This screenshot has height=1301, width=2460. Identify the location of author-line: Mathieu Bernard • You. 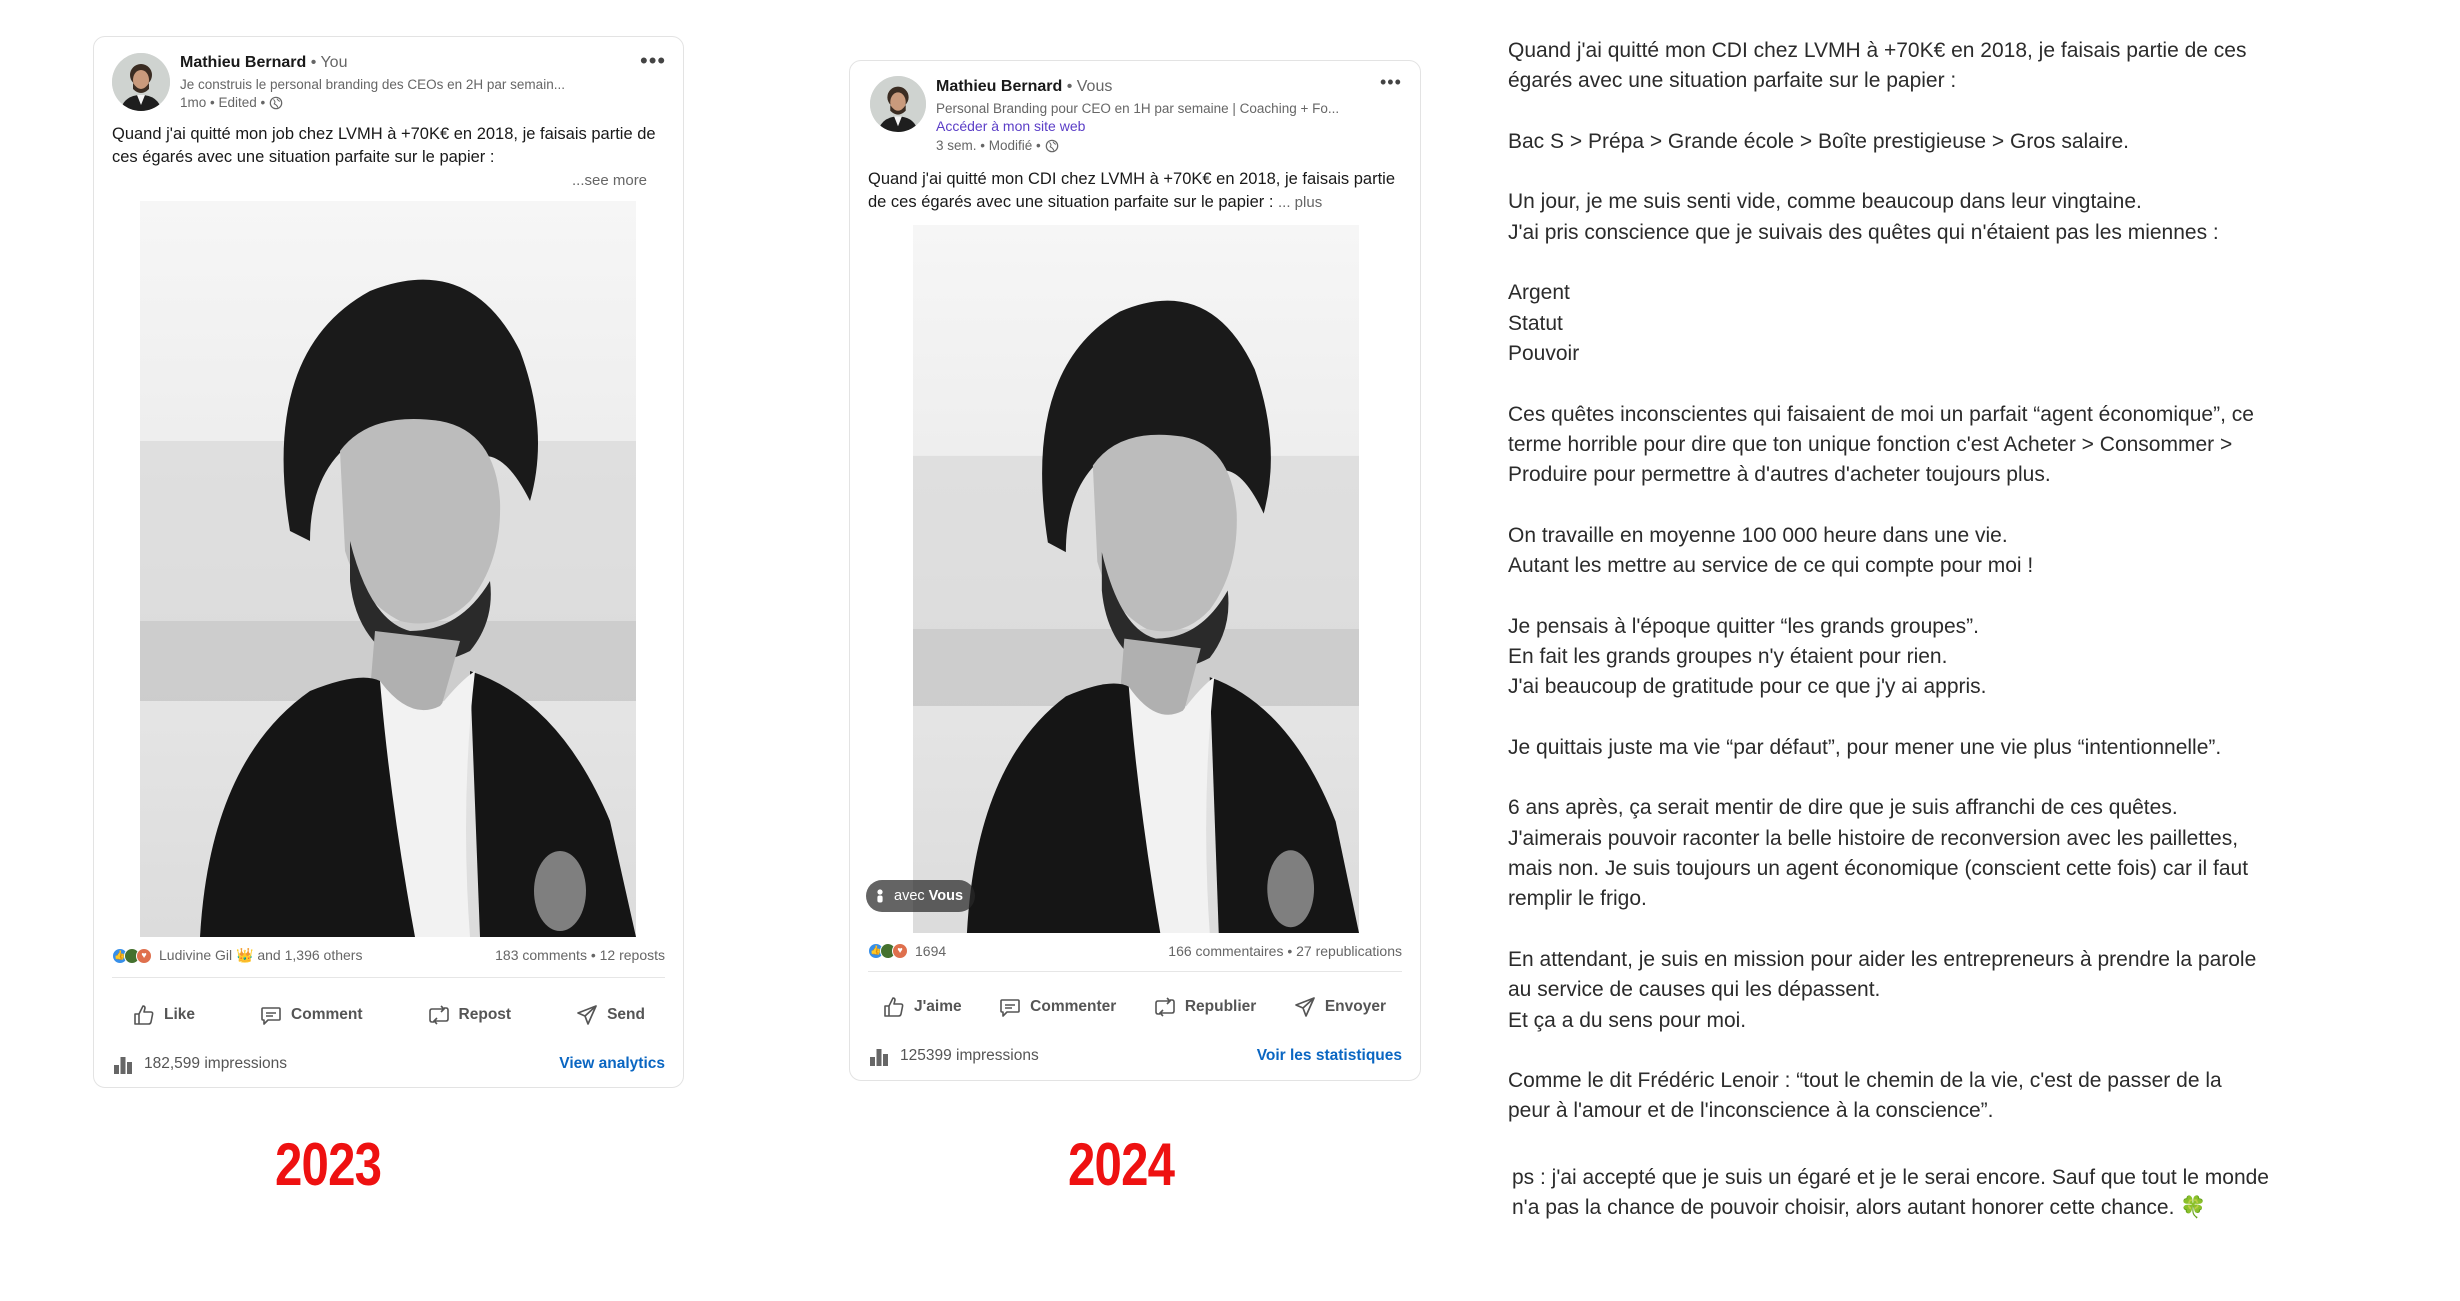
(264, 62).